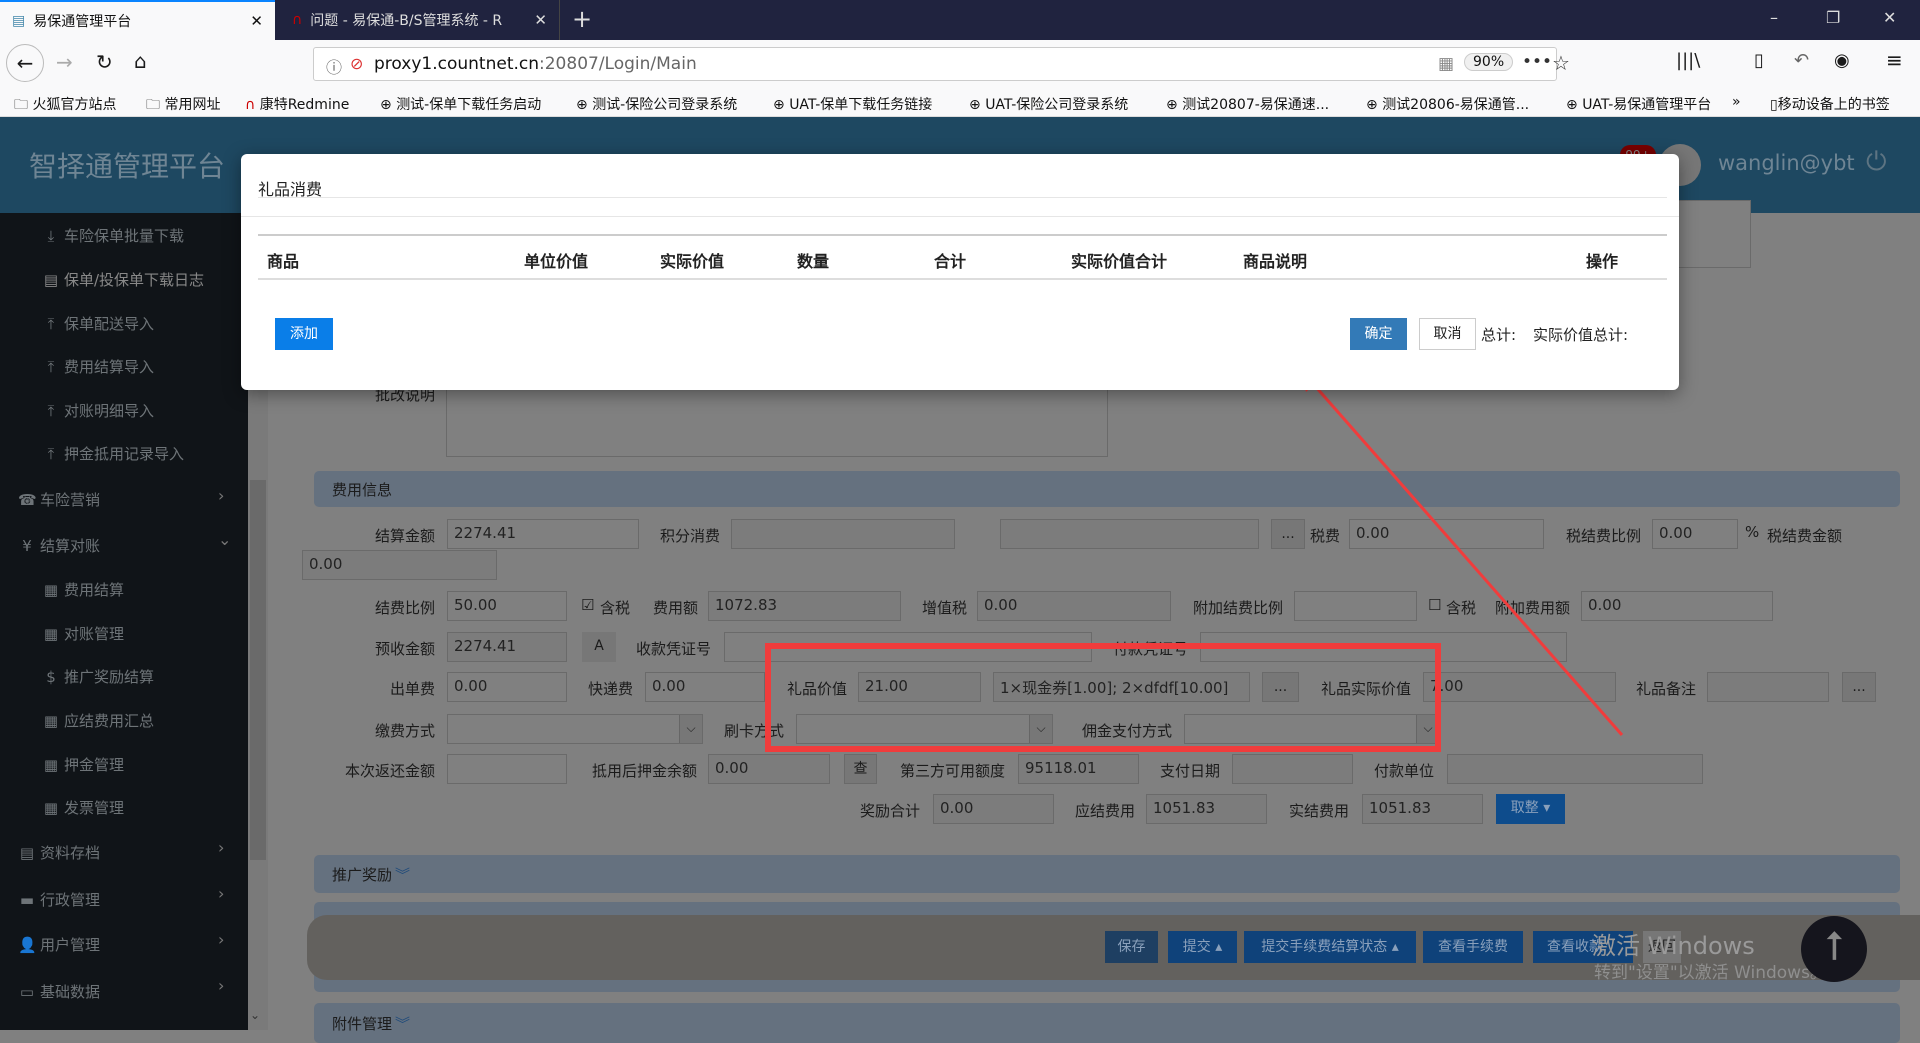  Describe the element at coordinates (1499, 335) in the screenshot. I see `total-label: 总计:` at that location.